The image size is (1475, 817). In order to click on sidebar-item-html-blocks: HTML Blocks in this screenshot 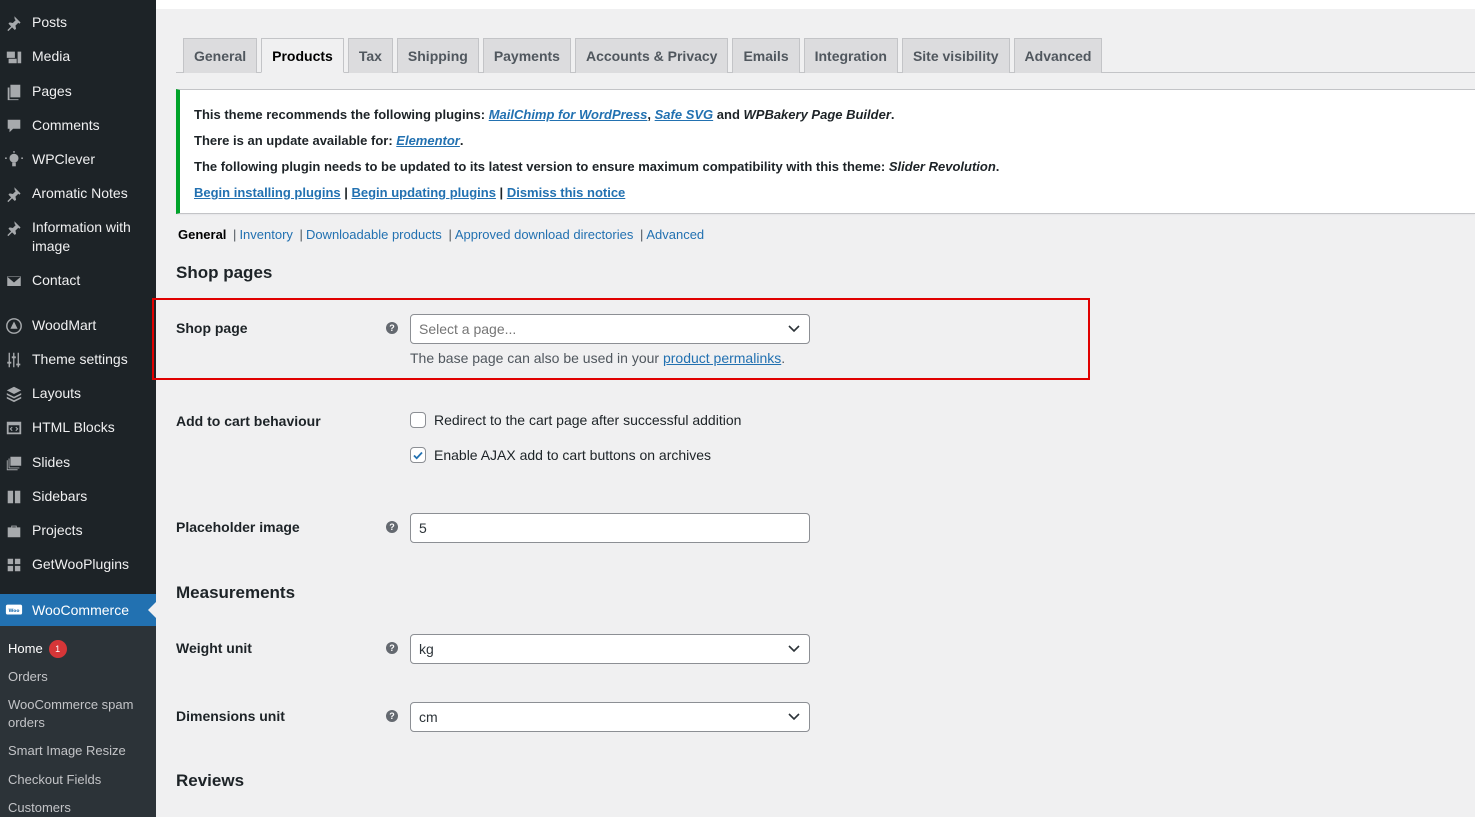, I will do `click(78, 428)`.